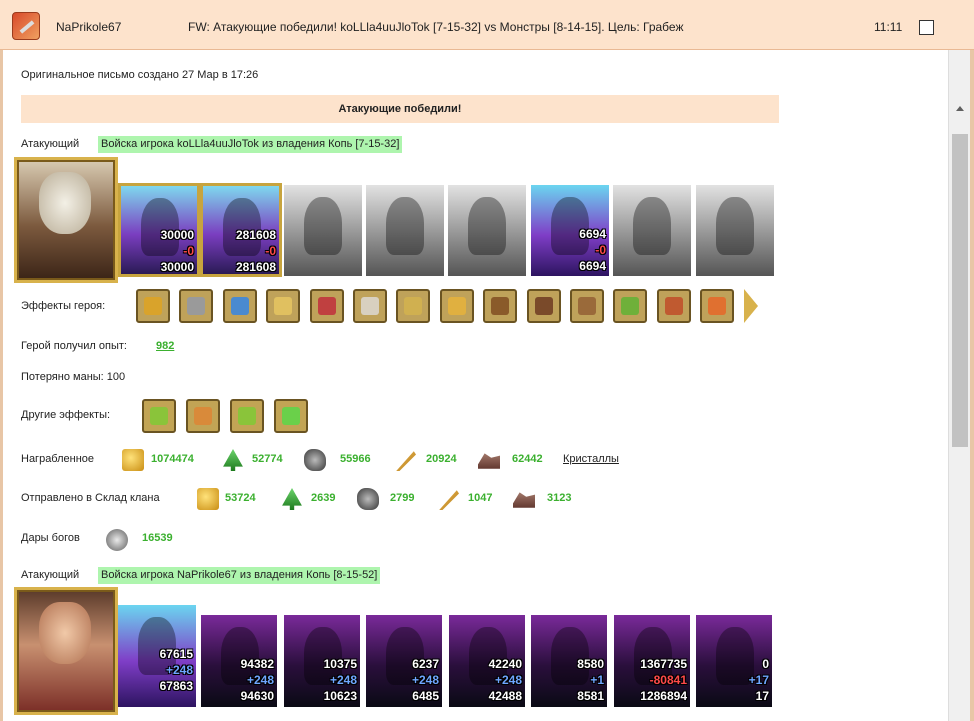 The image size is (974, 721). I want to click on effect-scroll-icon-glyph, so click(370, 306).